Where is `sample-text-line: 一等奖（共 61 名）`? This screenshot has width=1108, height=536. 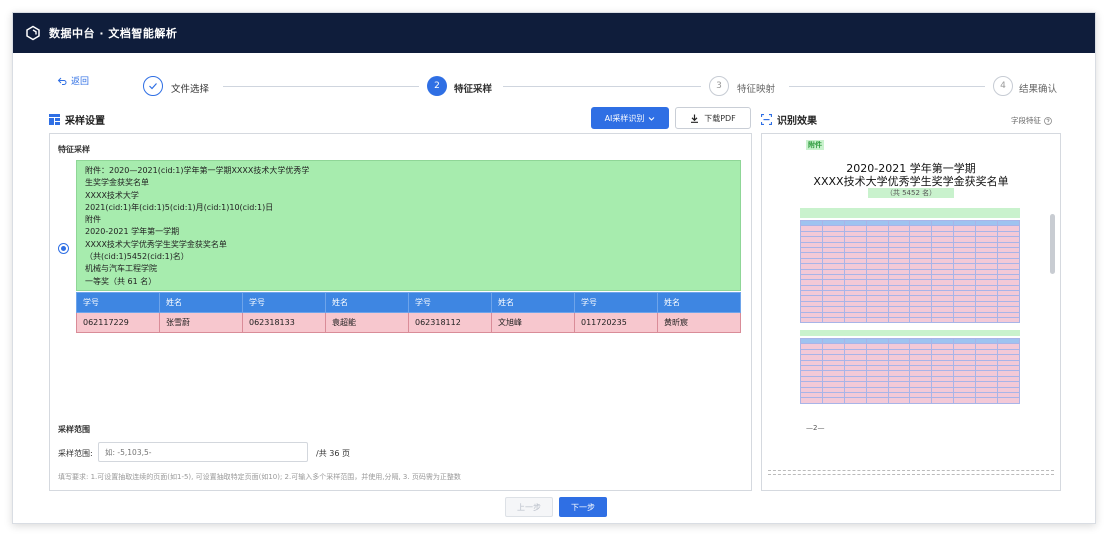
sample-text-line: 一等奖（共 61 名） is located at coordinates (121, 281).